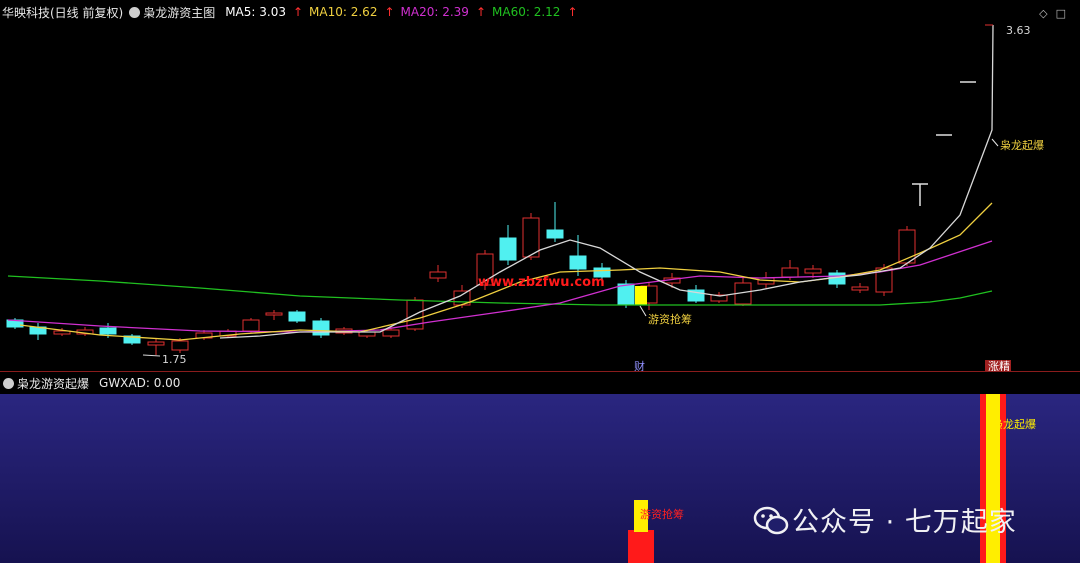 The width and height of the screenshot is (1080, 563). What do you see at coordinates (1043, 13) in the screenshot?
I see `diamond-icon: ◇` at bounding box center [1043, 13].